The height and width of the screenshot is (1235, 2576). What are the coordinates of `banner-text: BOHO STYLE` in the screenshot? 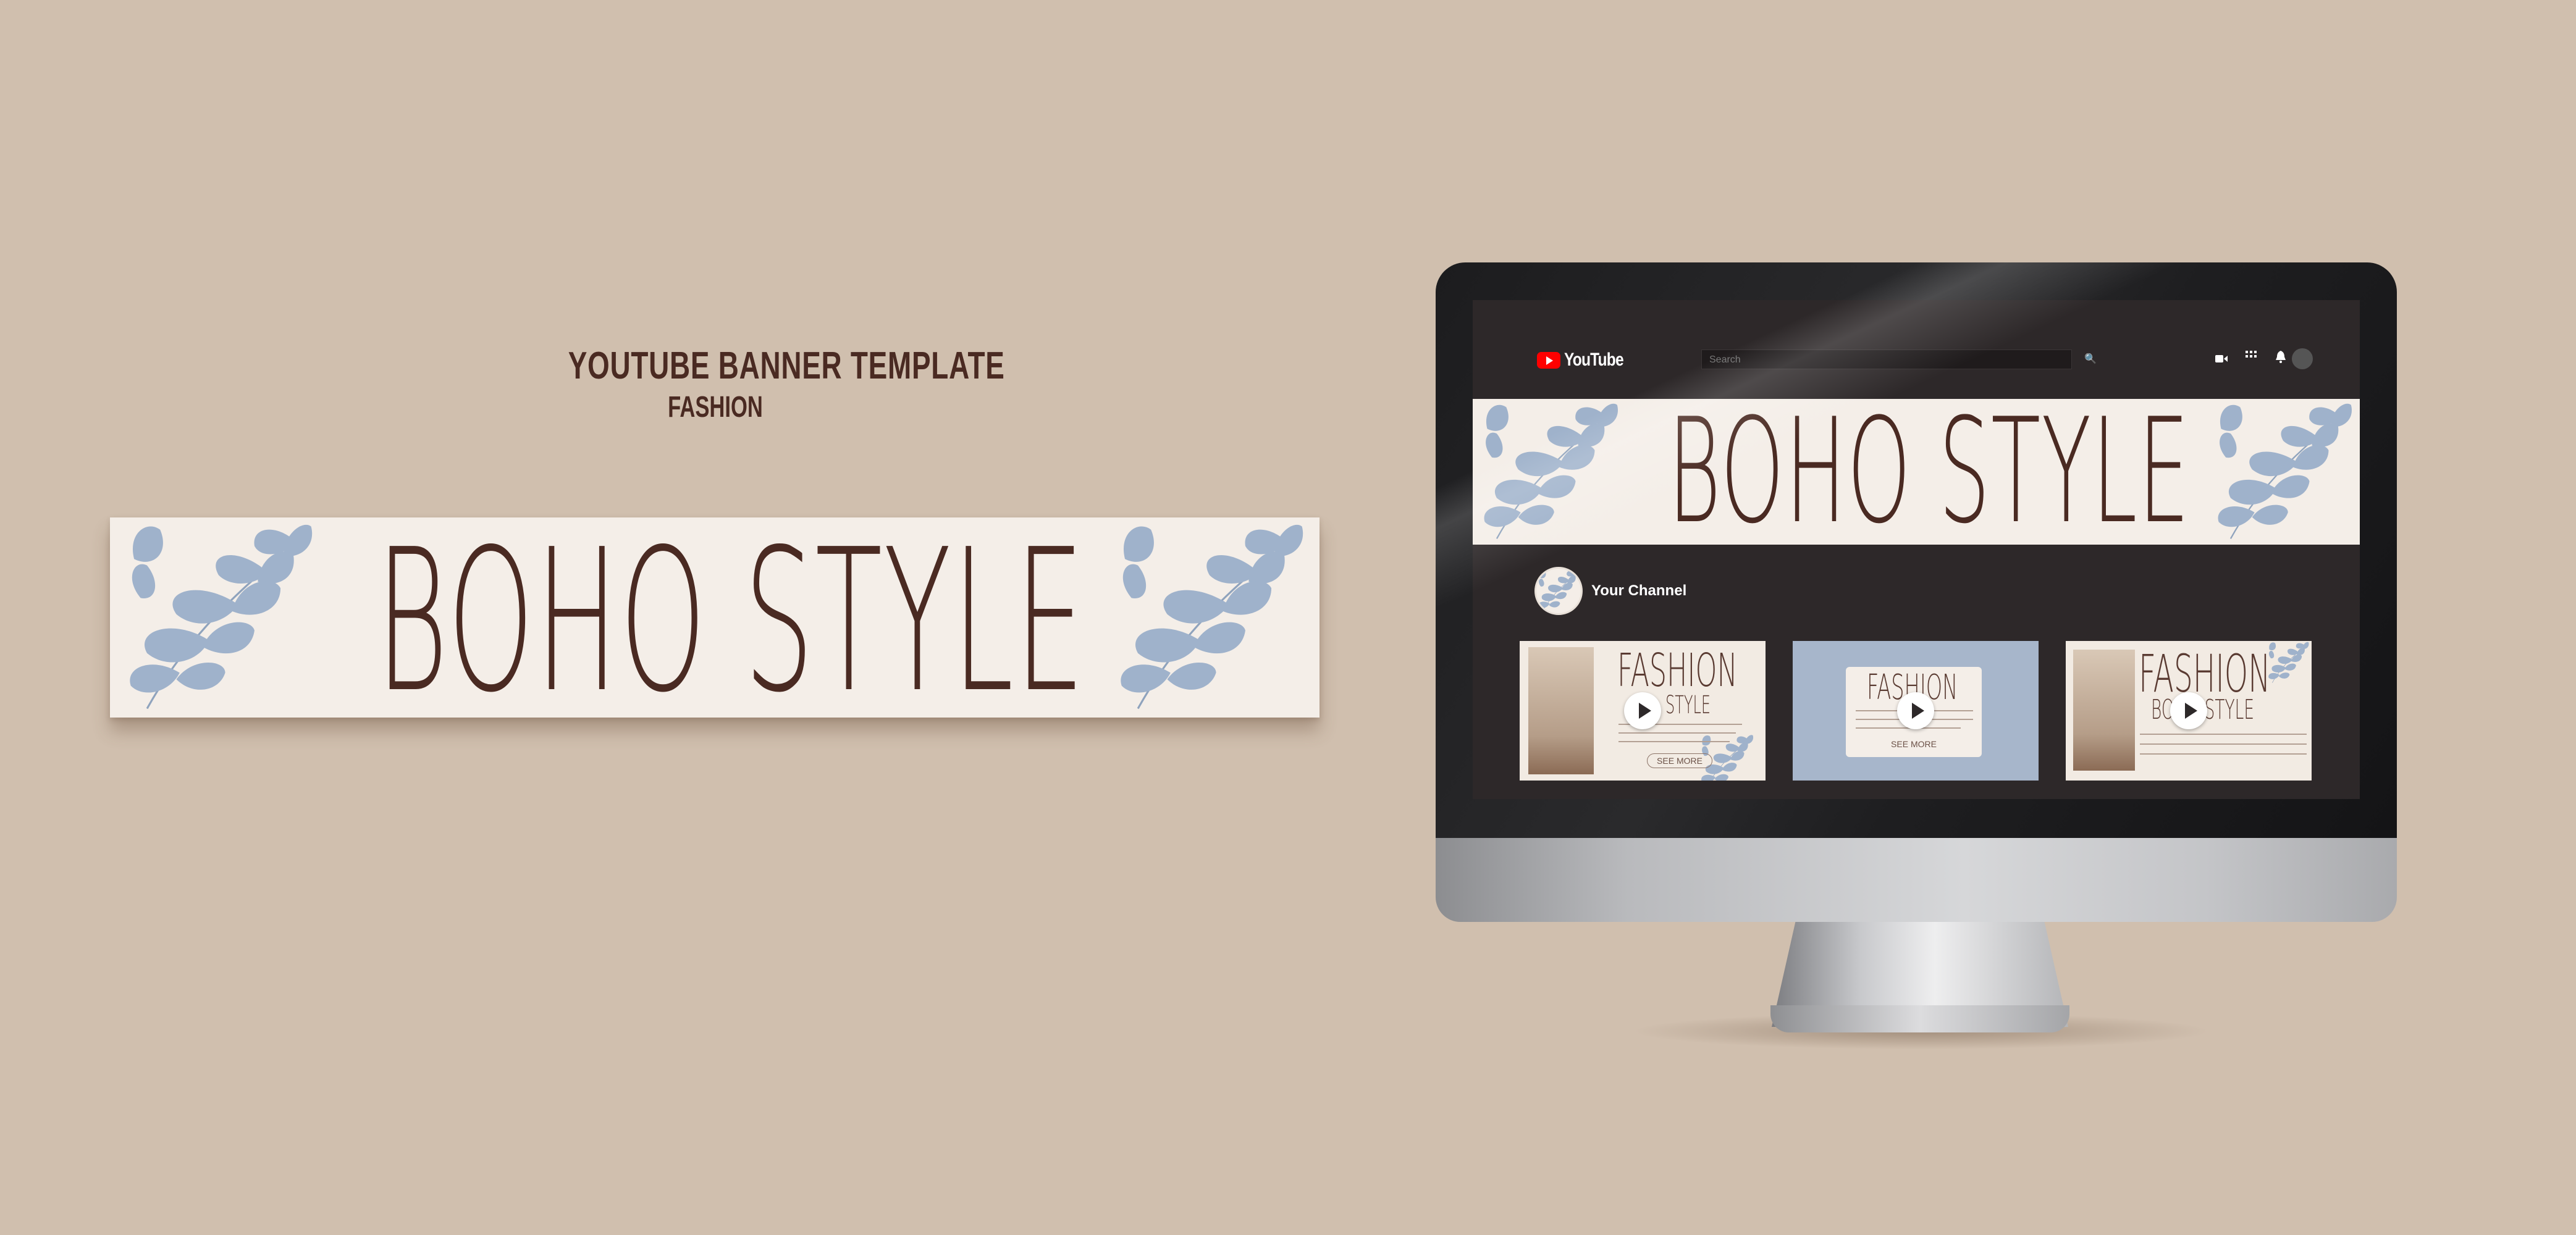 It's located at (731, 617).